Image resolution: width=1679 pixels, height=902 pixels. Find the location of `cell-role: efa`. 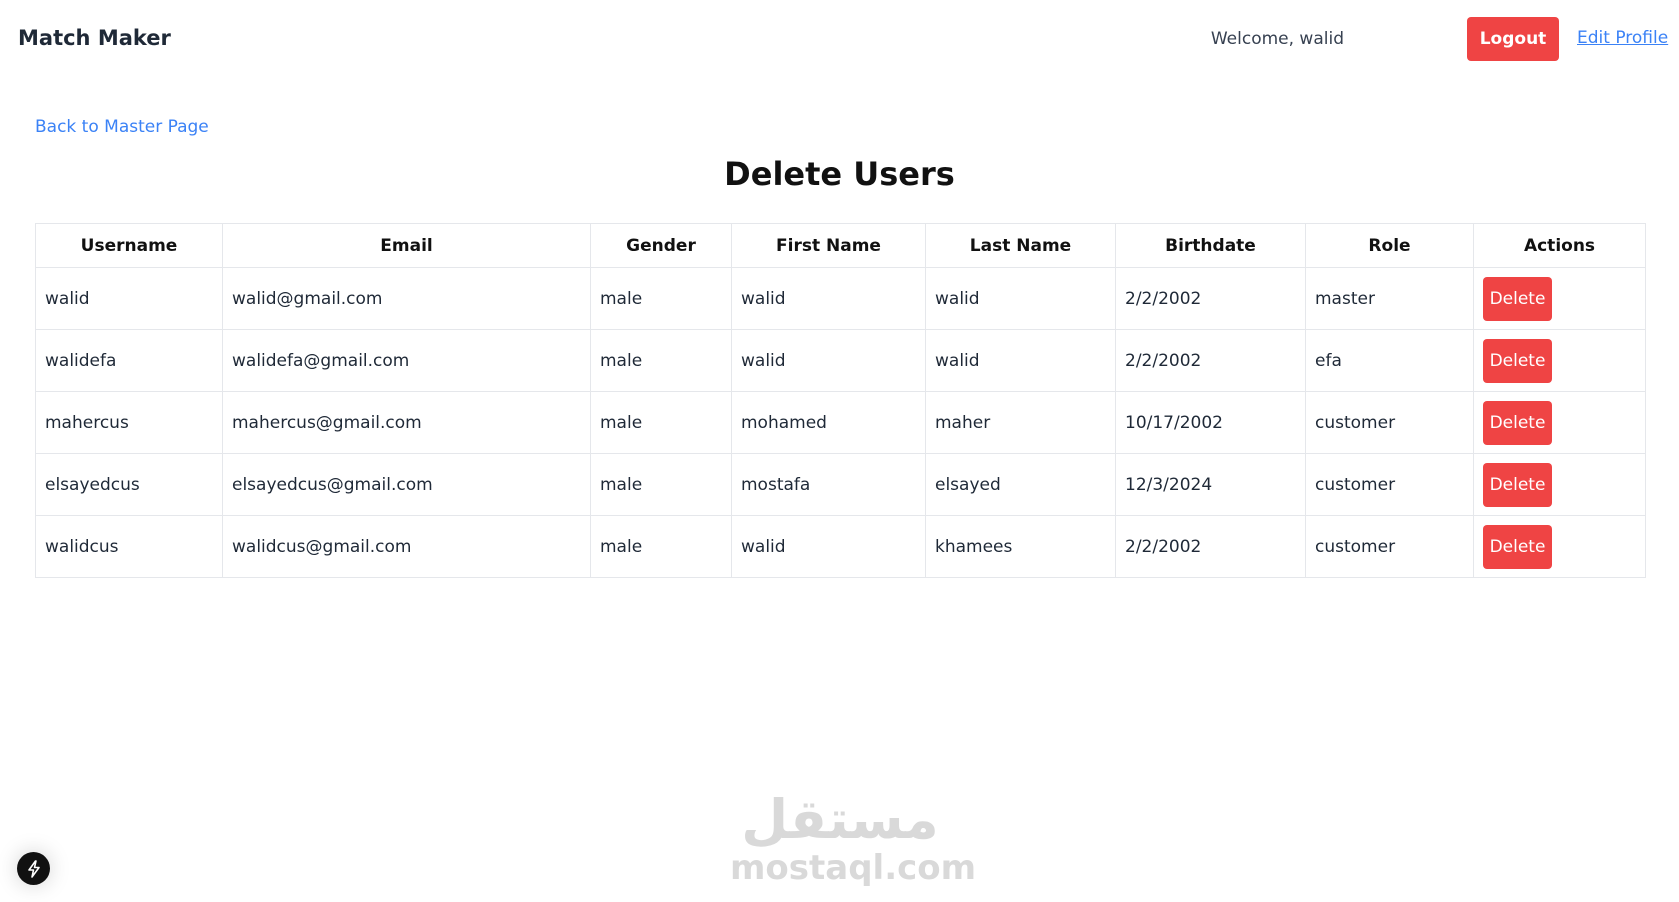

cell-role: efa is located at coordinates (1389, 360).